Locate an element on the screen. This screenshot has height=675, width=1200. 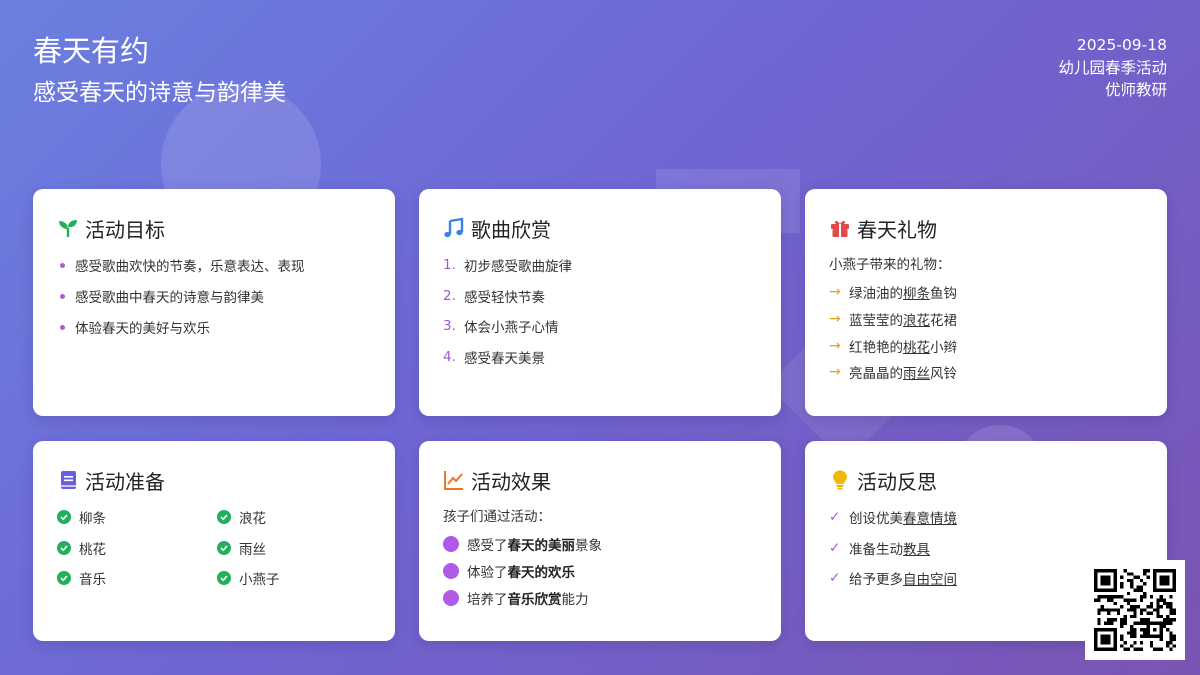
list-item: → 红艳艳的 桃花 小辫 is located at coordinates (893, 346).